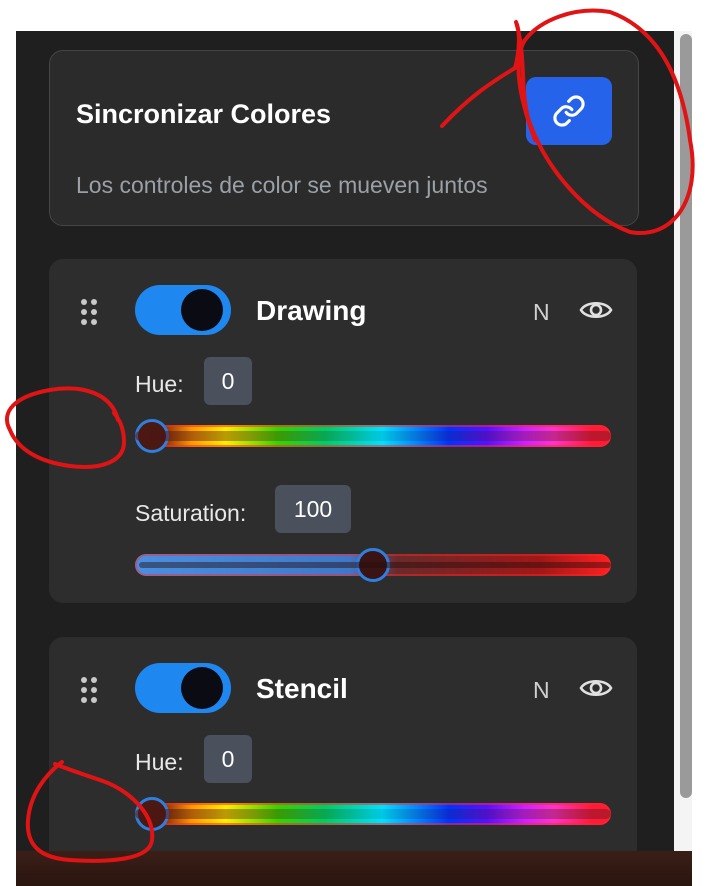  I want to click on sync-colors-button, so click(569, 111).